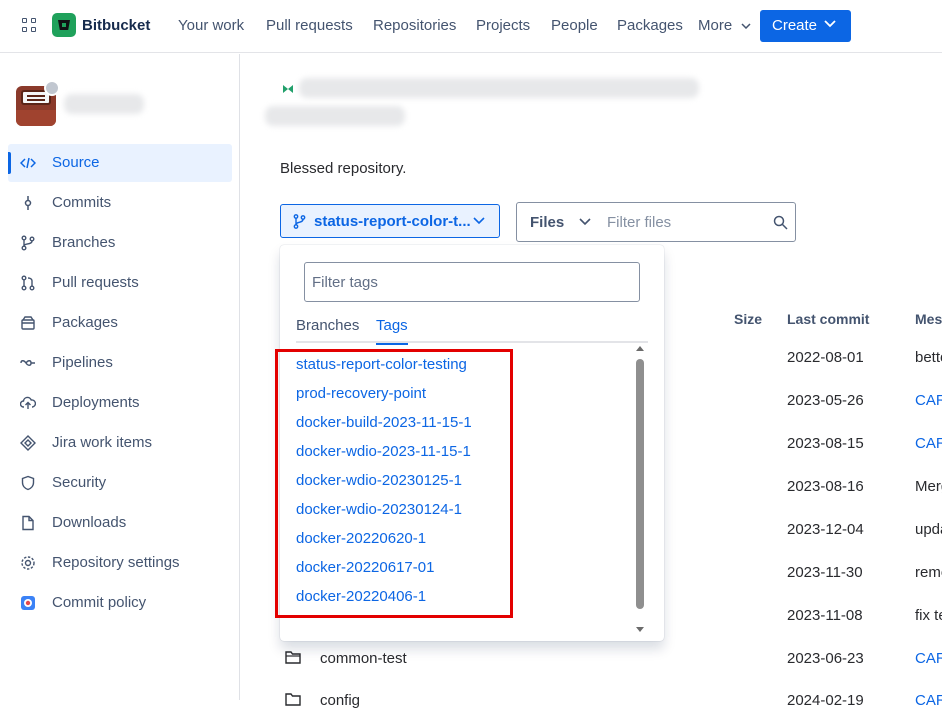 Image resolution: width=942 pixels, height=709 pixels. What do you see at coordinates (640, 630) in the screenshot?
I see `scroll-down-arrow-icon` at bounding box center [640, 630].